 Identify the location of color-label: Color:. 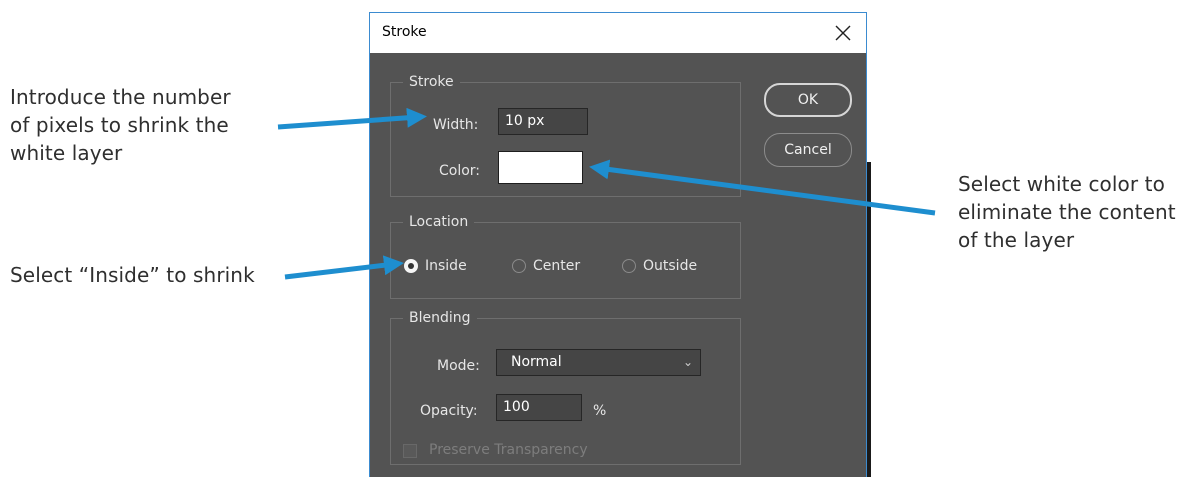
(460, 171).